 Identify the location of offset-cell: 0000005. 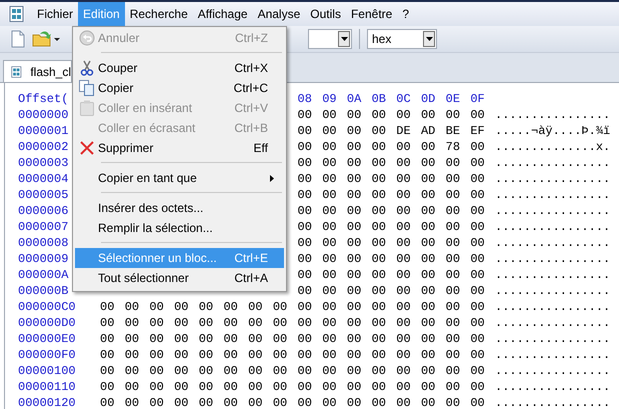
(43, 195).